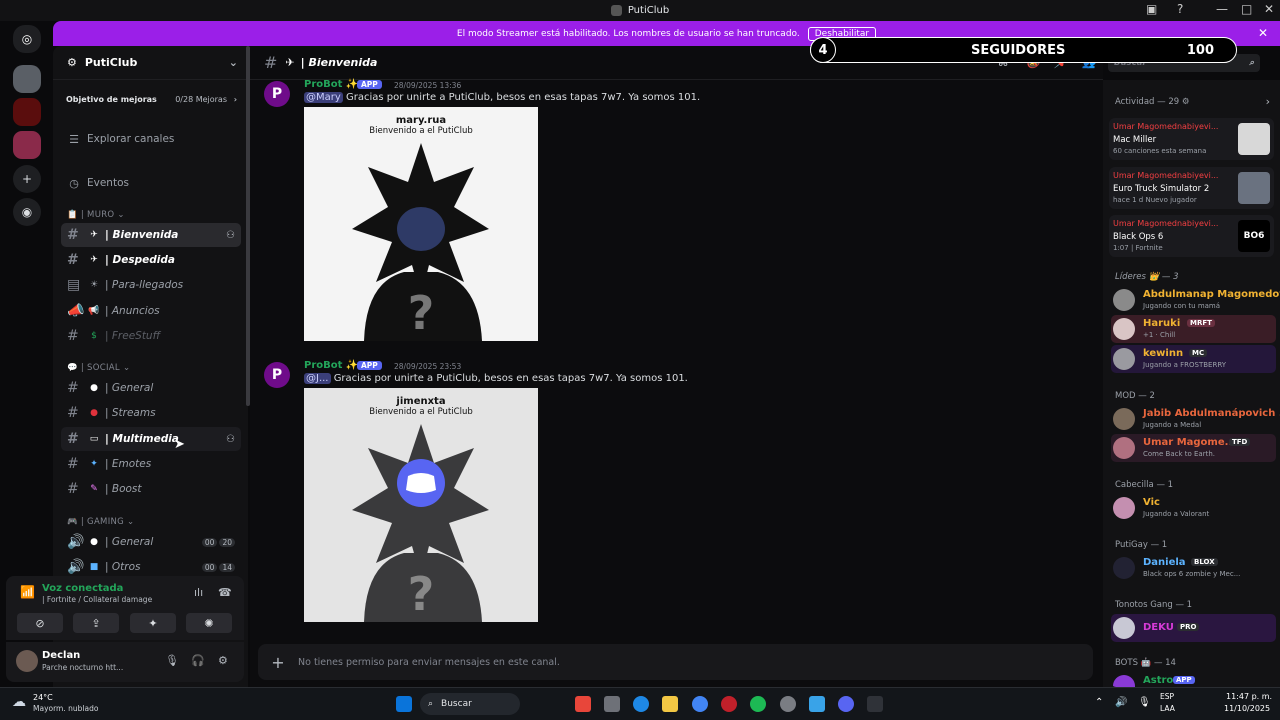 This screenshot has width=1280, height=720. Describe the element at coordinates (1151, 502) in the screenshot. I see `member-name: Vic` at that location.